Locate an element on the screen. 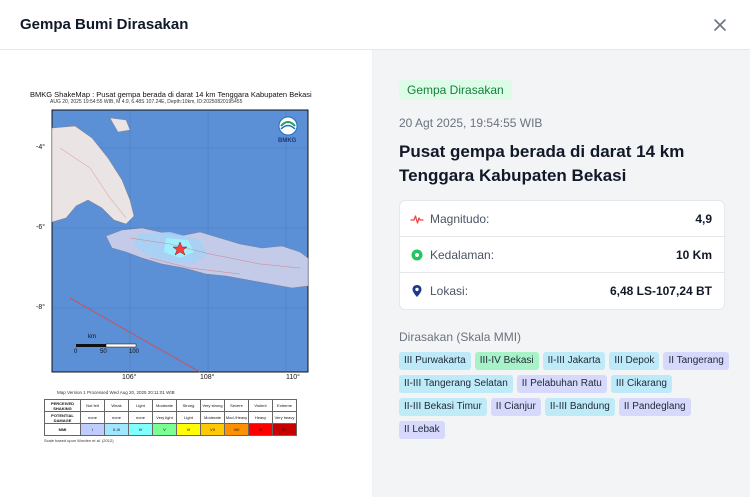 The width and height of the screenshot is (750, 497). legend-cell-mmi: IX is located at coordinates (260, 429).